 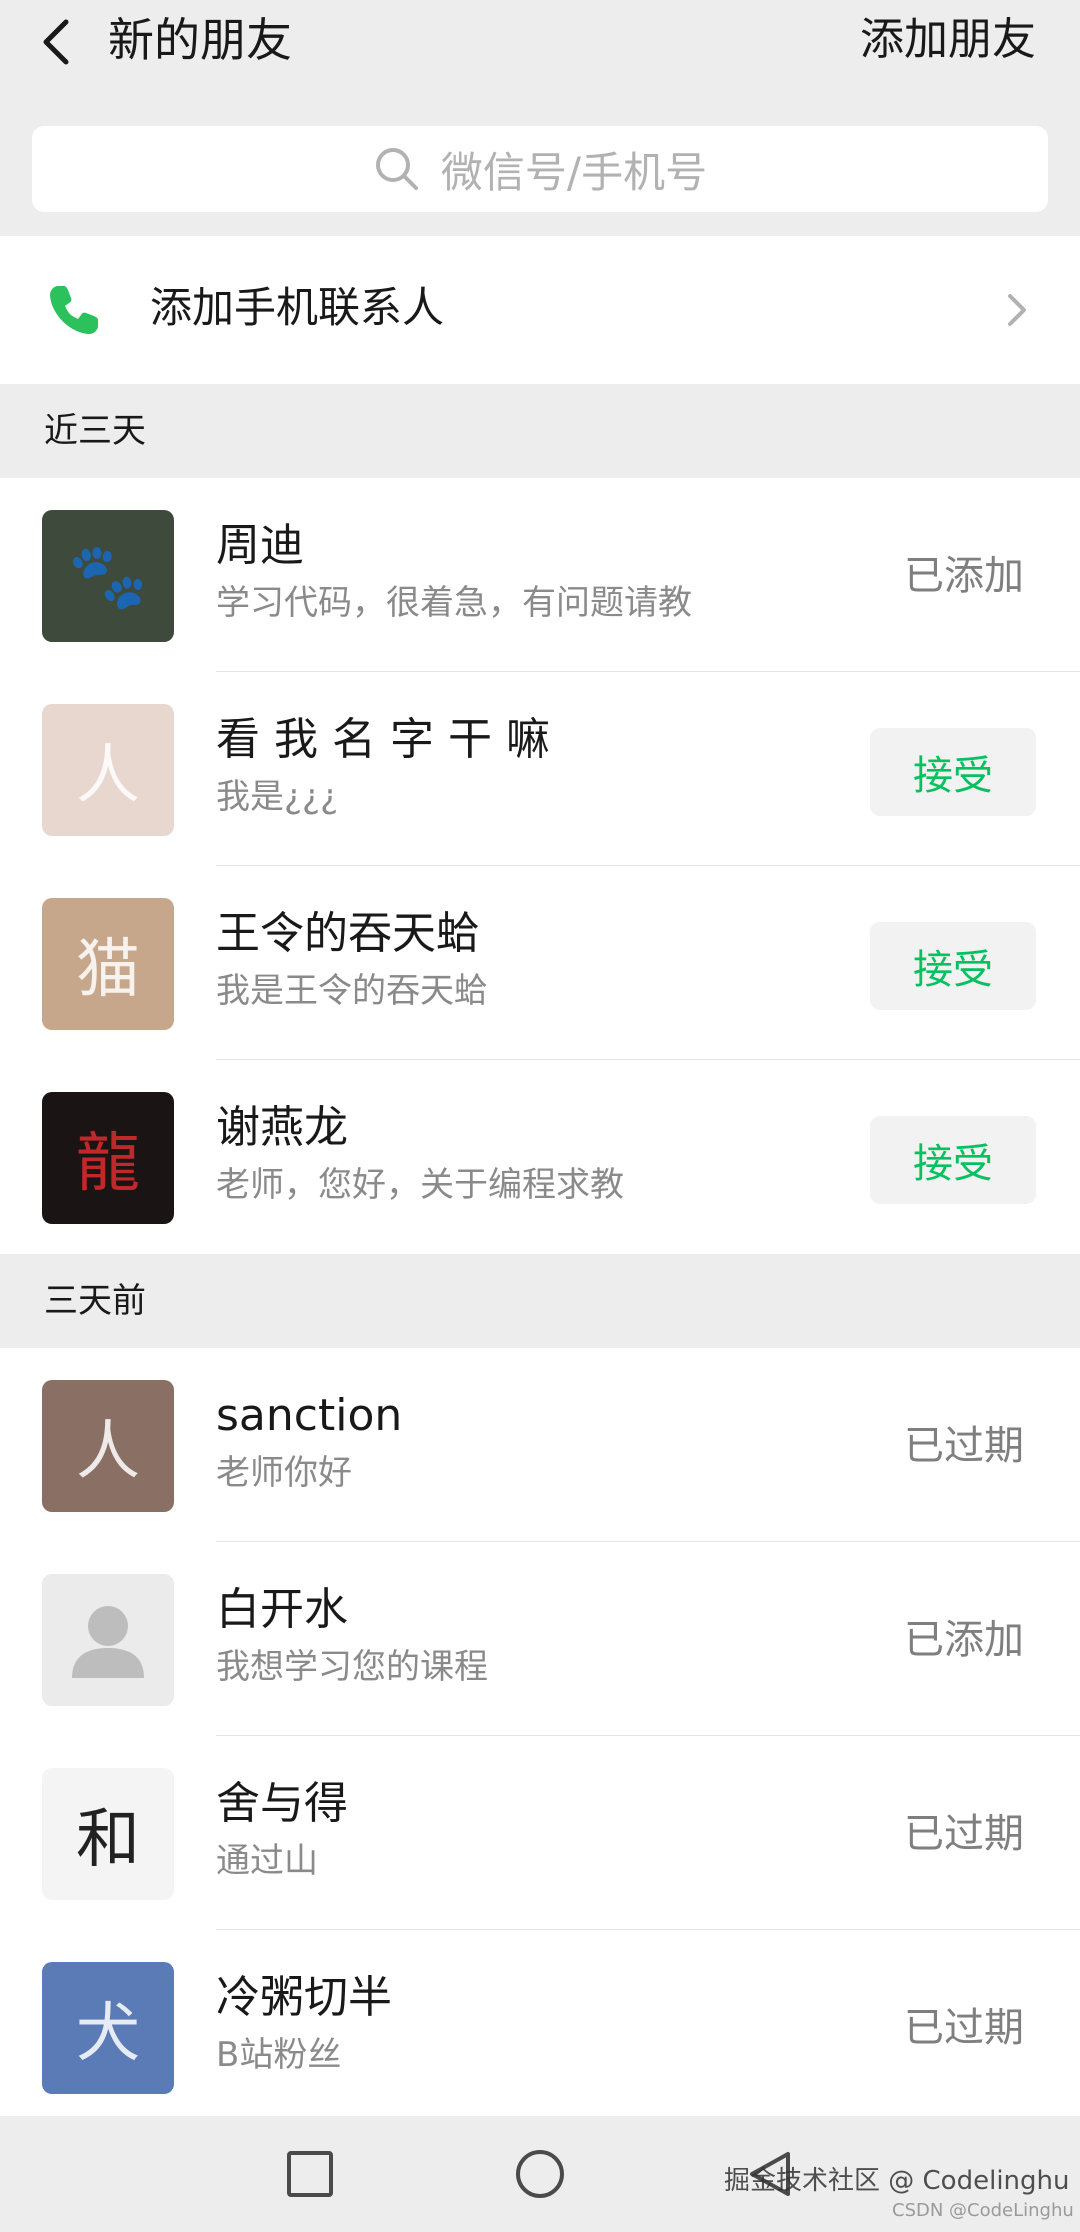 I want to click on friend-name: sanction, so click(x=309, y=1415).